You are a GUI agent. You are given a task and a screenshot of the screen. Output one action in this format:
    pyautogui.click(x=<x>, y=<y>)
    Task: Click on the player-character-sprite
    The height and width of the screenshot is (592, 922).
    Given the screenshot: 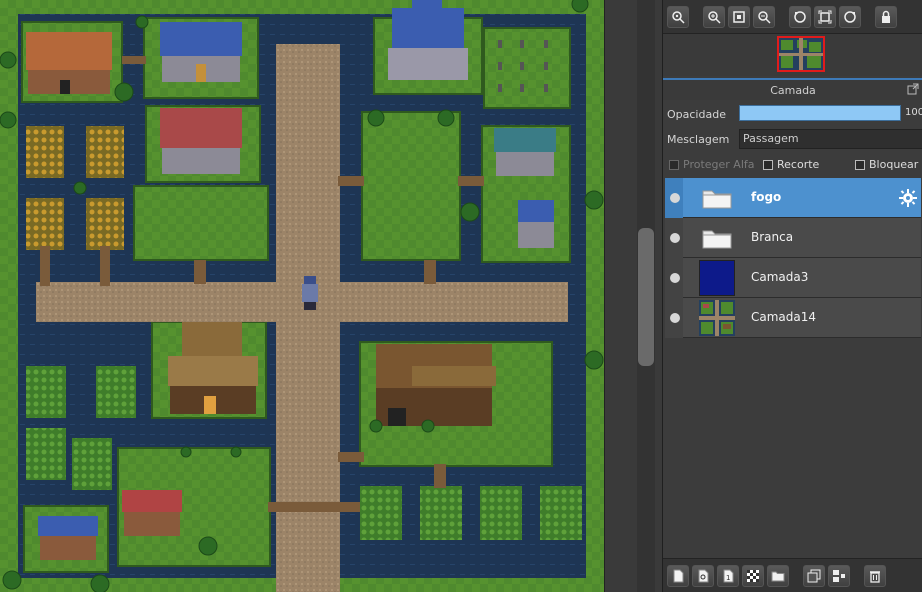 What is the action you would take?
    pyautogui.click(x=310, y=293)
    